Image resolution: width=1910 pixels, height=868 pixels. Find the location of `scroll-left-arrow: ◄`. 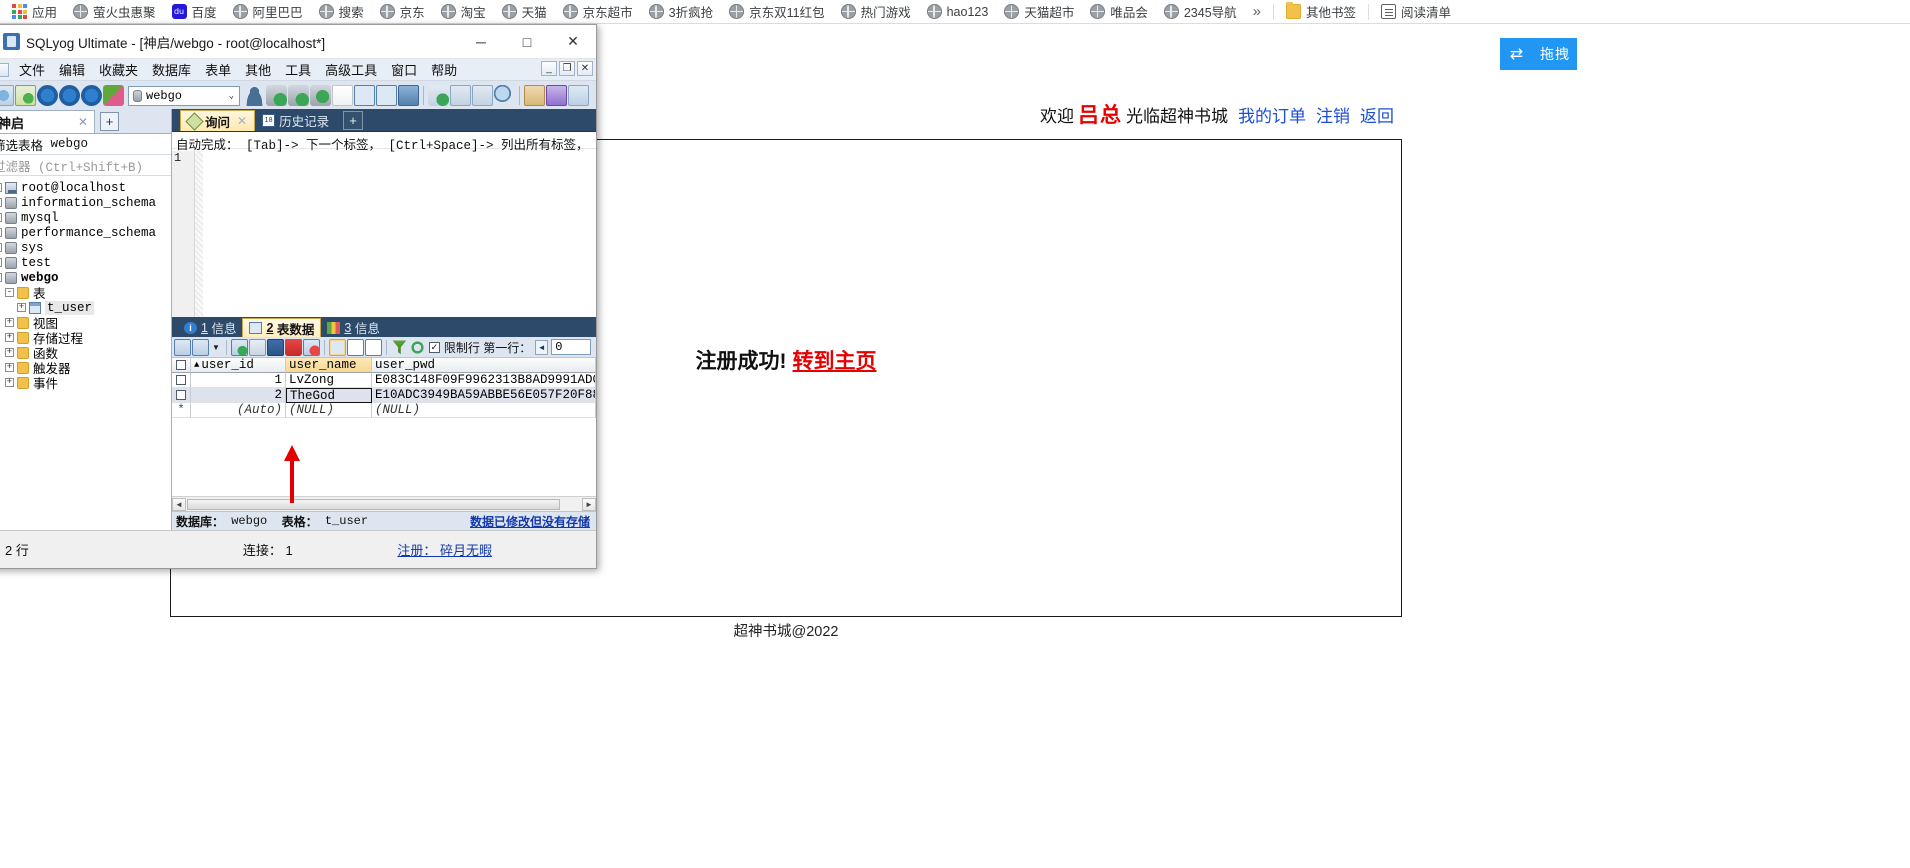

scroll-left-arrow: ◄ is located at coordinates (179, 504).